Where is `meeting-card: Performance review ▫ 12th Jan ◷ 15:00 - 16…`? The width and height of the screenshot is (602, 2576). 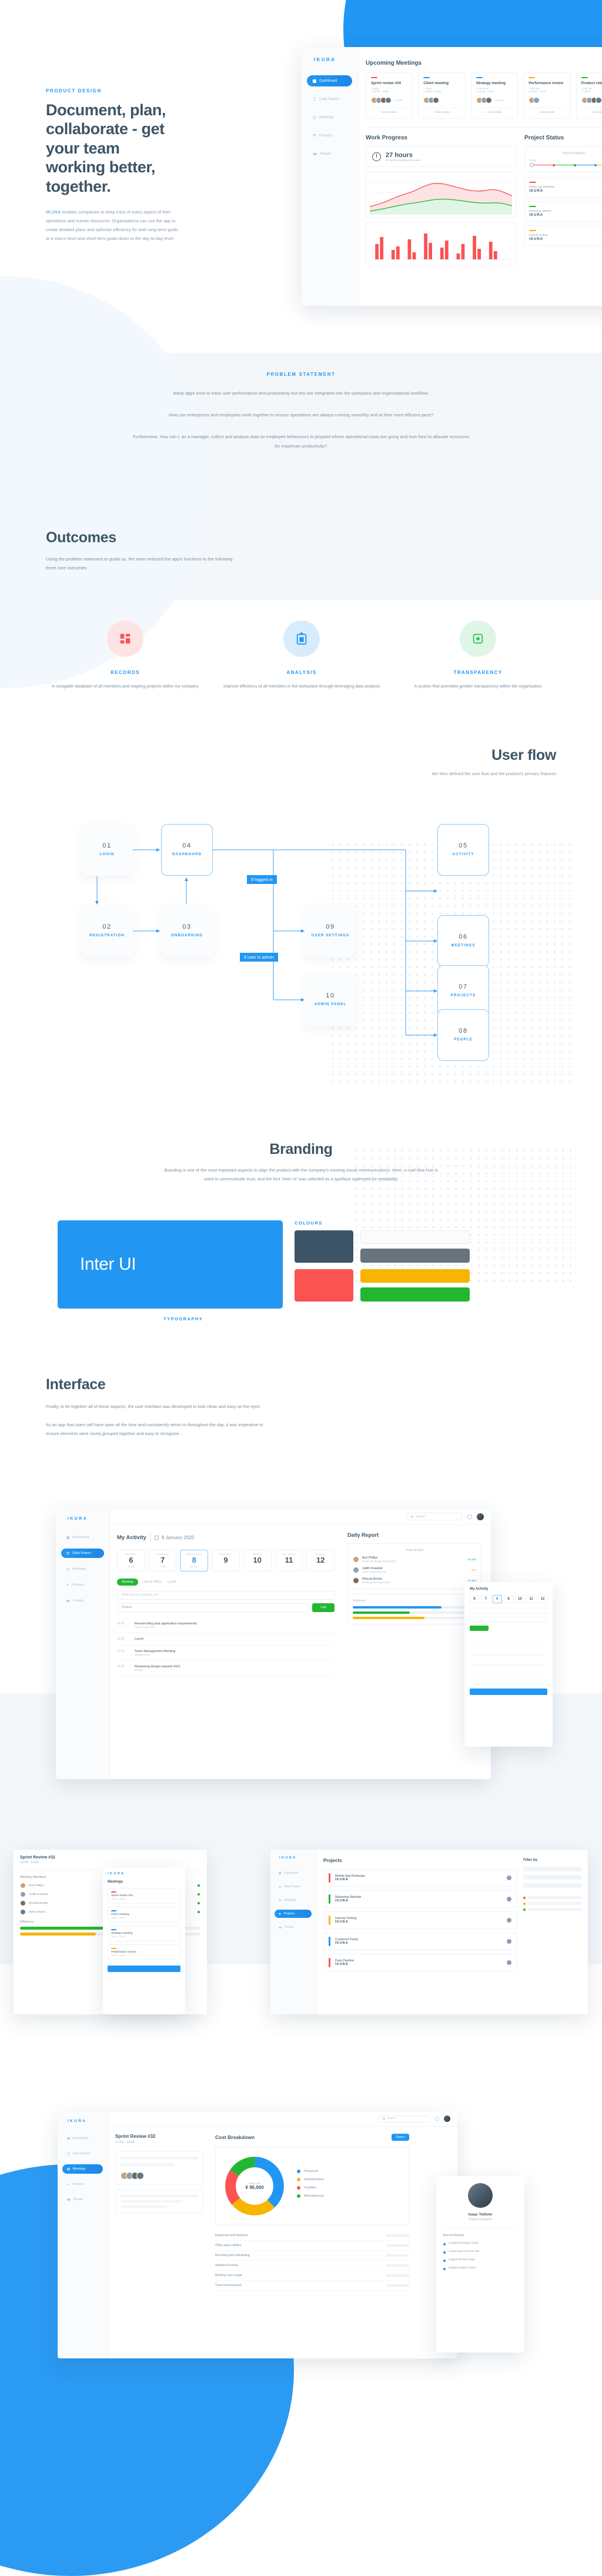
meeting-card: Performance review ▫ 12th Jan ◷ 15:00 - 16… is located at coordinates (547, 95).